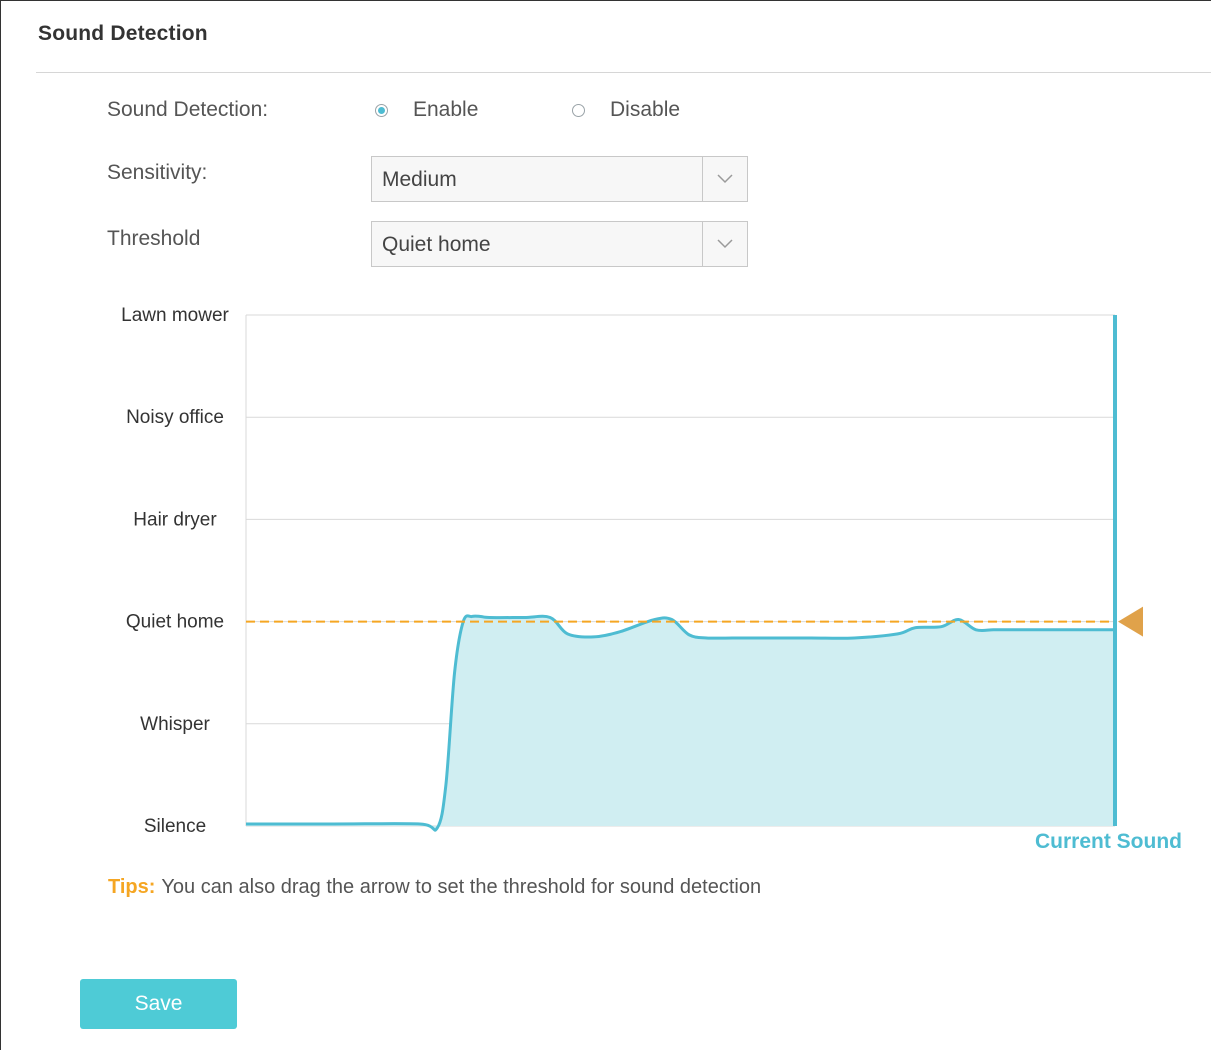  What do you see at coordinates (381, 110) in the screenshot?
I see `enable-radio-button` at bounding box center [381, 110].